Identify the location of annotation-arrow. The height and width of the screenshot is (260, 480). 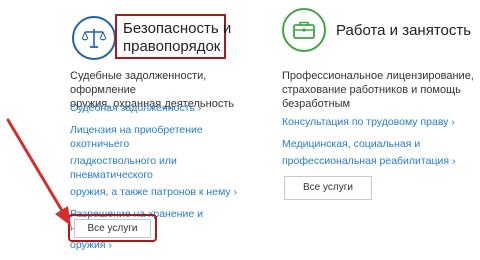
(38, 172).